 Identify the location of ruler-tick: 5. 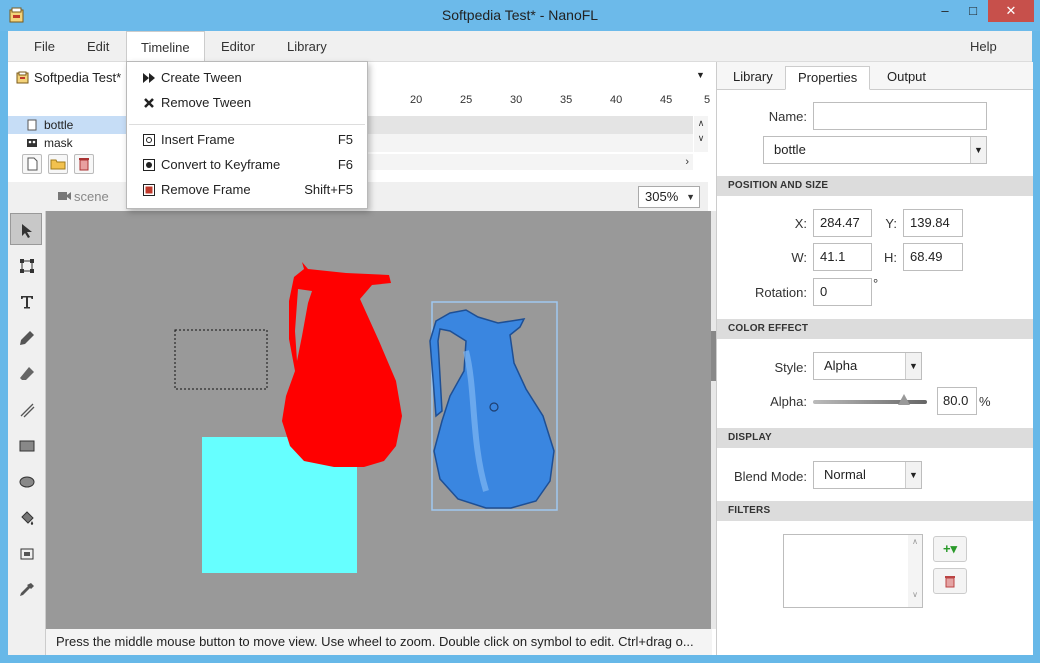
(707, 100).